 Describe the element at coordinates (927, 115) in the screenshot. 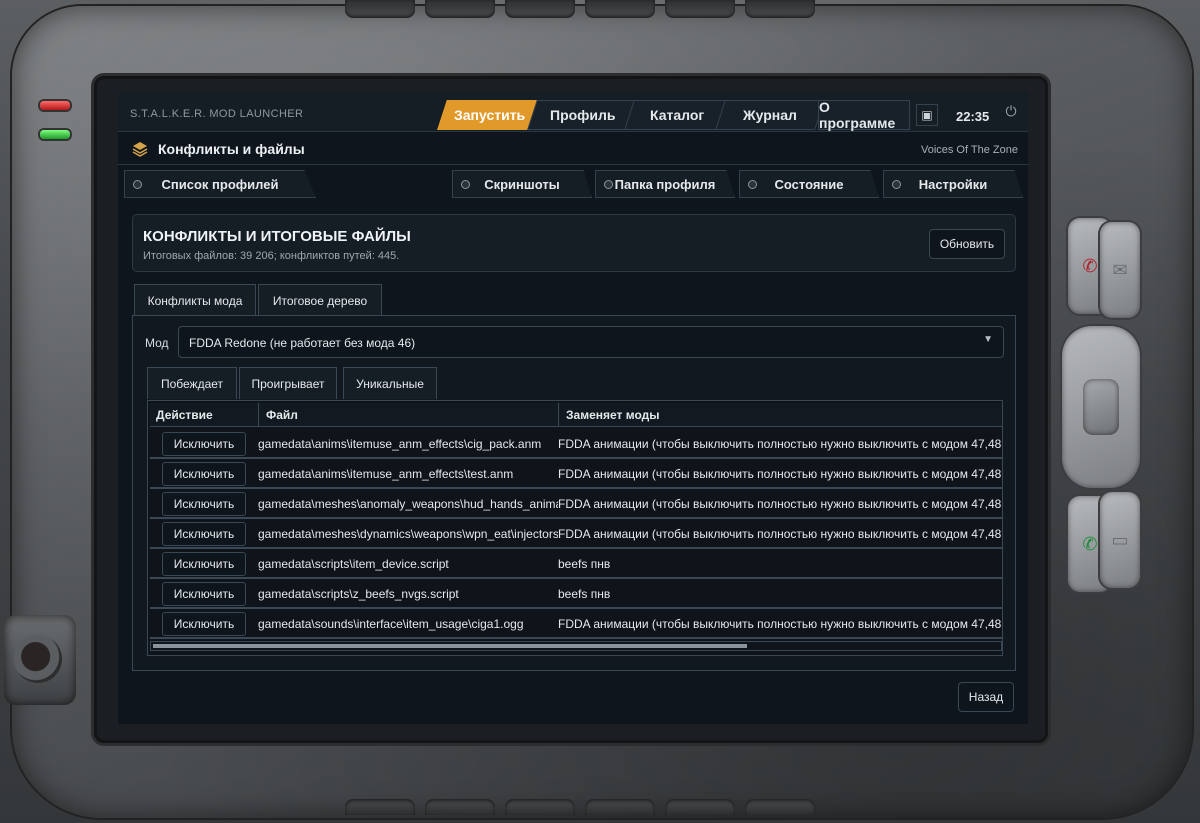

I see `monitor-icon: ▣` at that location.